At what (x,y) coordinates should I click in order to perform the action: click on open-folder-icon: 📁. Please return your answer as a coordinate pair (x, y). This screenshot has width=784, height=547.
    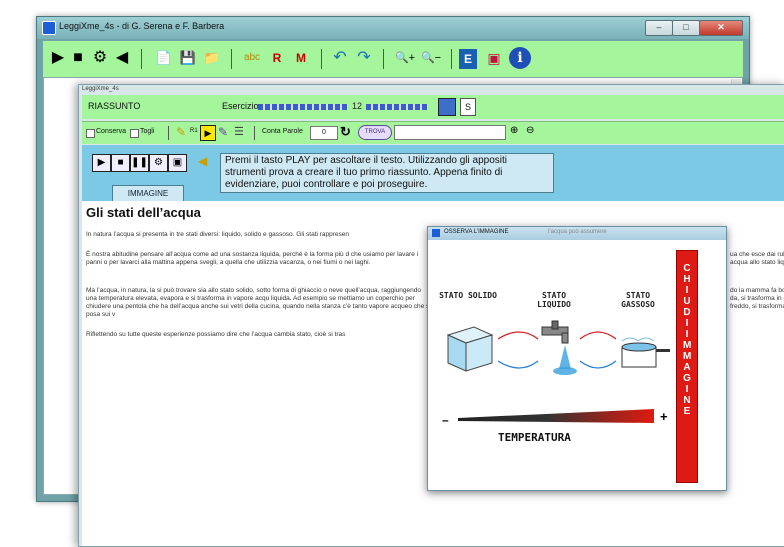
    Looking at the image, I should click on (212, 58).